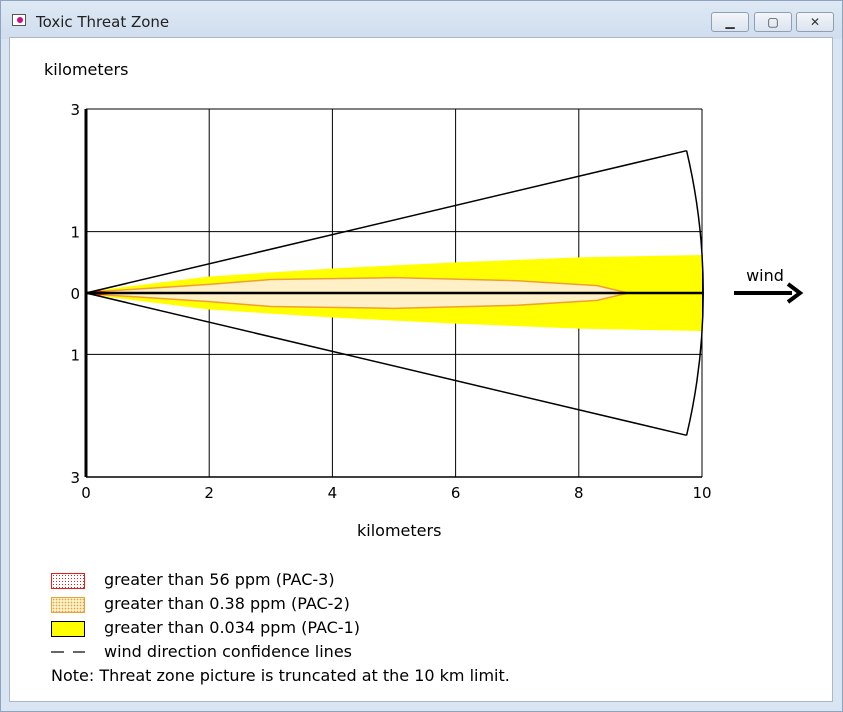  I want to click on y-tick-label: 0, so click(75, 294).